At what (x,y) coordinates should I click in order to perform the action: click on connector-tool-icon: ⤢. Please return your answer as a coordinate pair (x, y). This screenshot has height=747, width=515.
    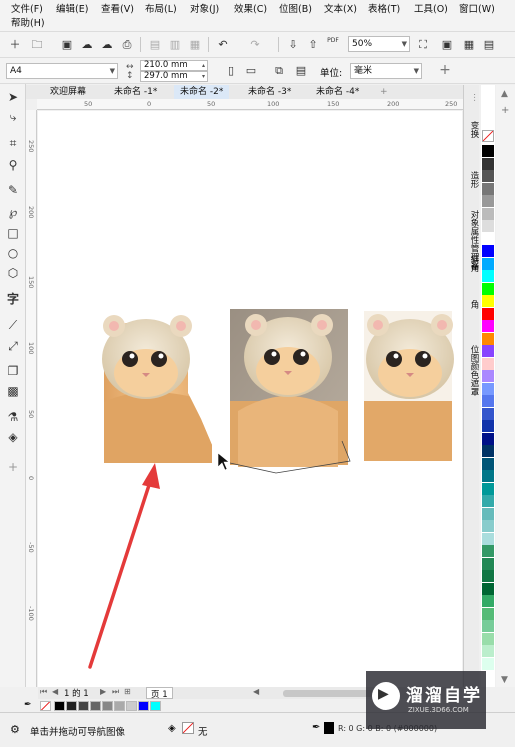
    Looking at the image, I should click on (13, 346).